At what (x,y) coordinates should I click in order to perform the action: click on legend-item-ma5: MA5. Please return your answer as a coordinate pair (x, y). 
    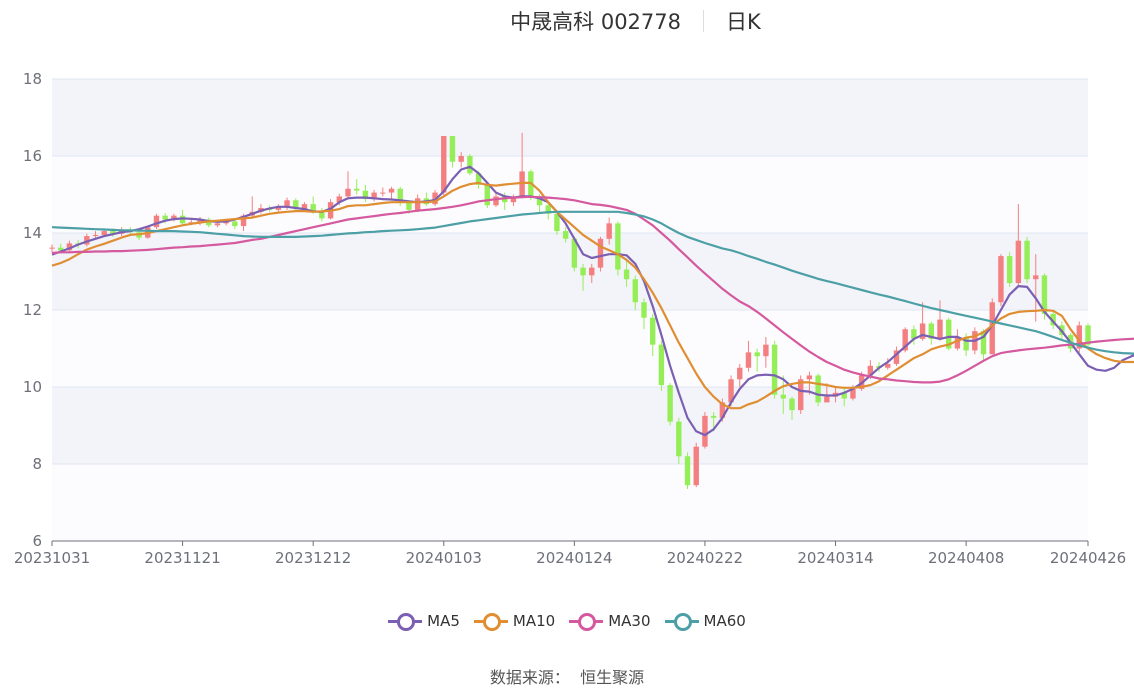
    Looking at the image, I should click on (424, 621).